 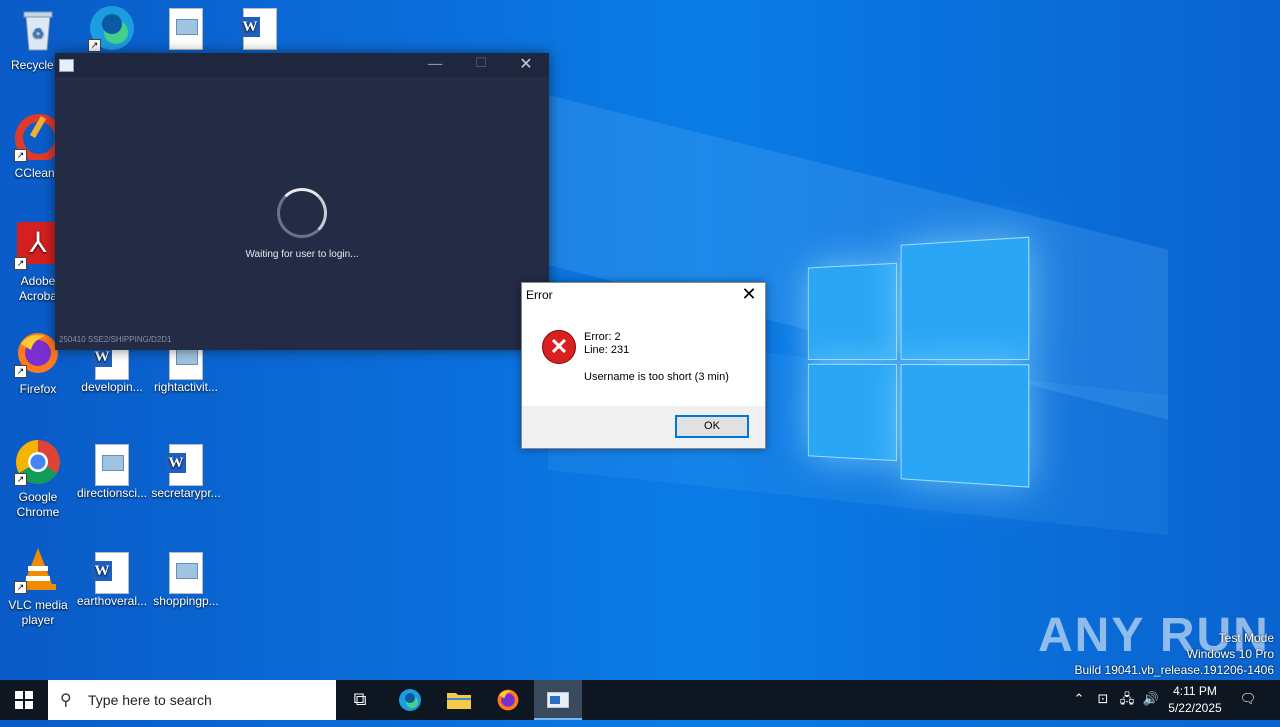 What do you see at coordinates (1246, 638) in the screenshot?
I see `watermark-line: Test Mode` at bounding box center [1246, 638].